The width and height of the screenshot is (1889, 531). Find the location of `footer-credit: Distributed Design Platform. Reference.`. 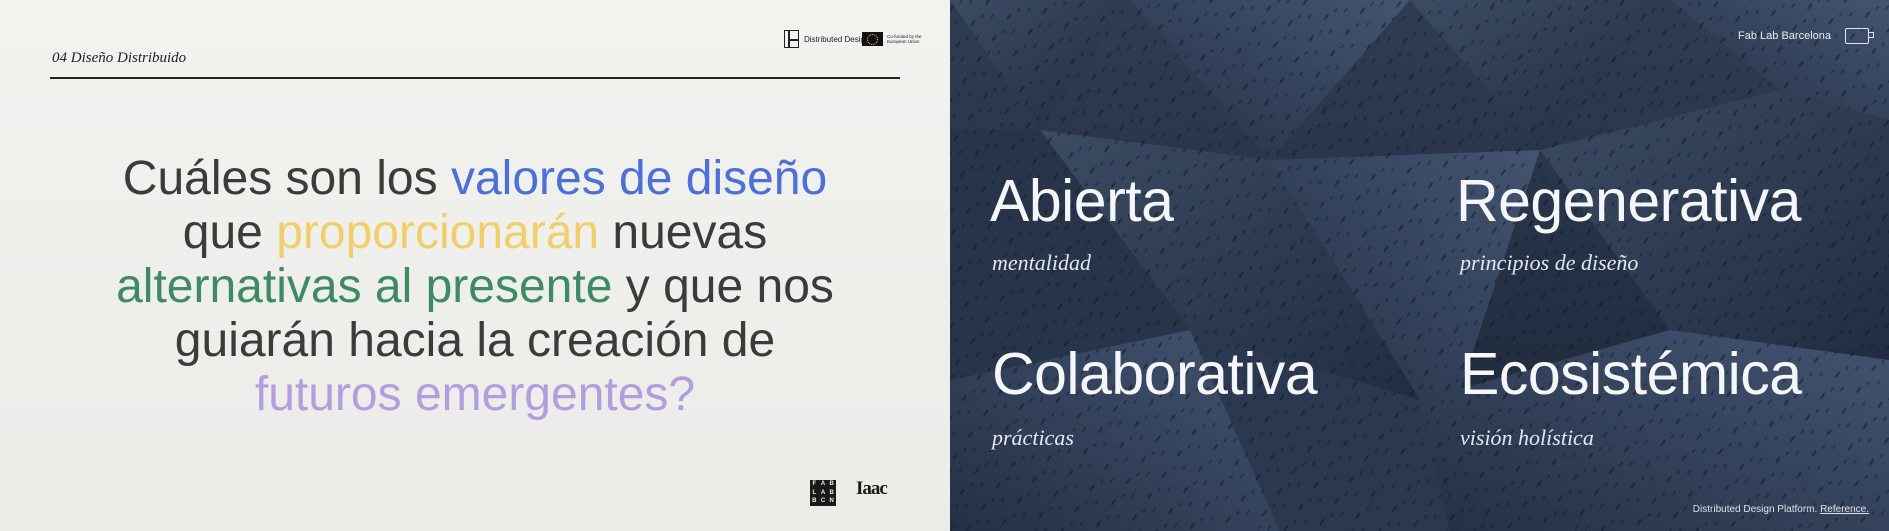

footer-credit: Distributed Design Platform. Reference. is located at coordinates (1781, 509).